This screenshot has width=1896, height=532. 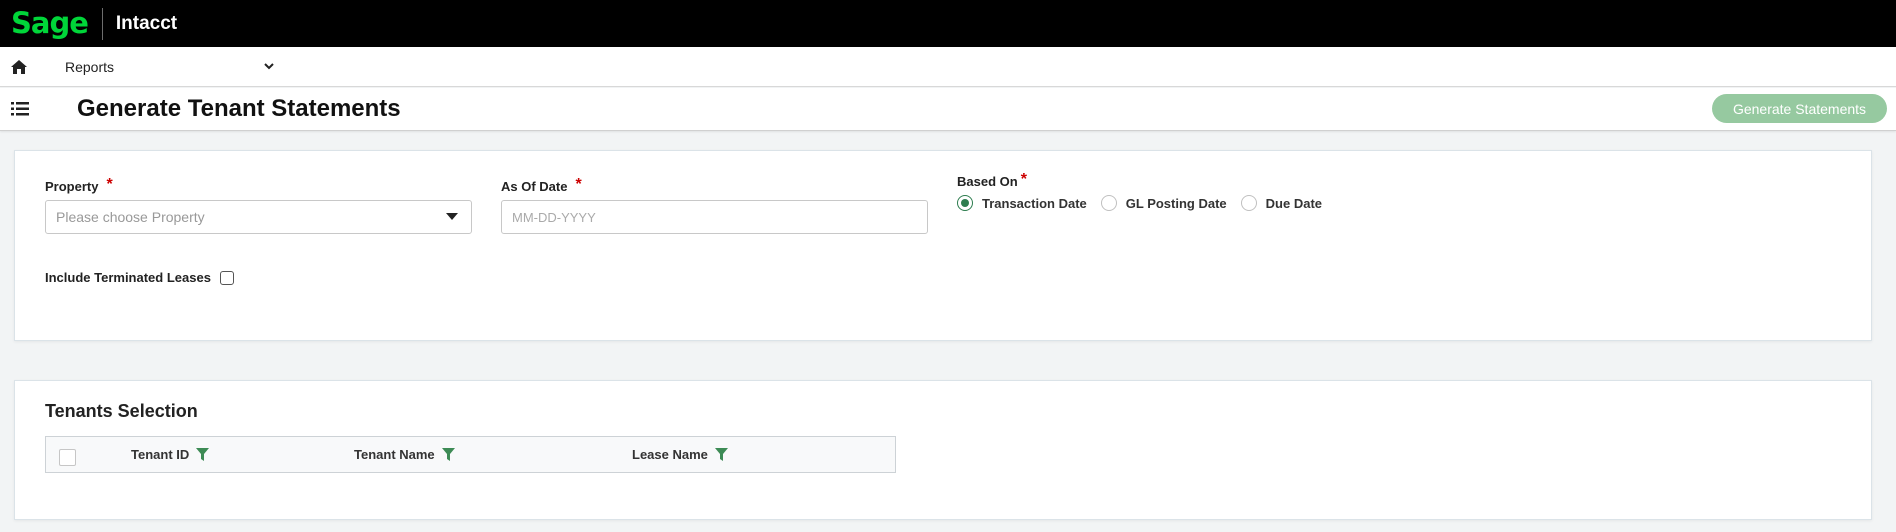 I want to click on property-label: Property *, so click(x=79, y=185).